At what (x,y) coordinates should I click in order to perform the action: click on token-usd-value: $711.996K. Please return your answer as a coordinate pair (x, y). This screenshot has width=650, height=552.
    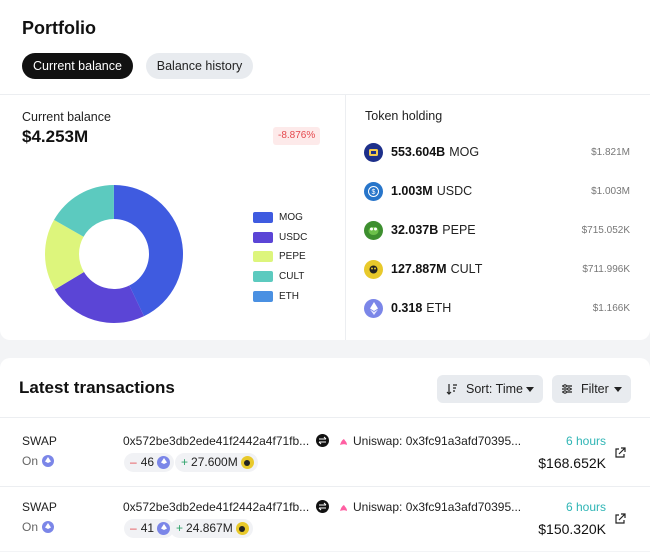
    Looking at the image, I should click on (606, 269).